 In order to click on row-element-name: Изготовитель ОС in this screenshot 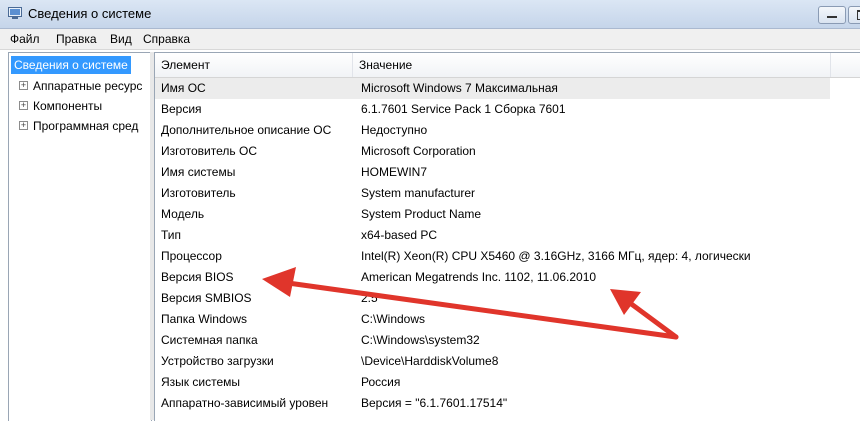, I will do `click(209, 151)`.